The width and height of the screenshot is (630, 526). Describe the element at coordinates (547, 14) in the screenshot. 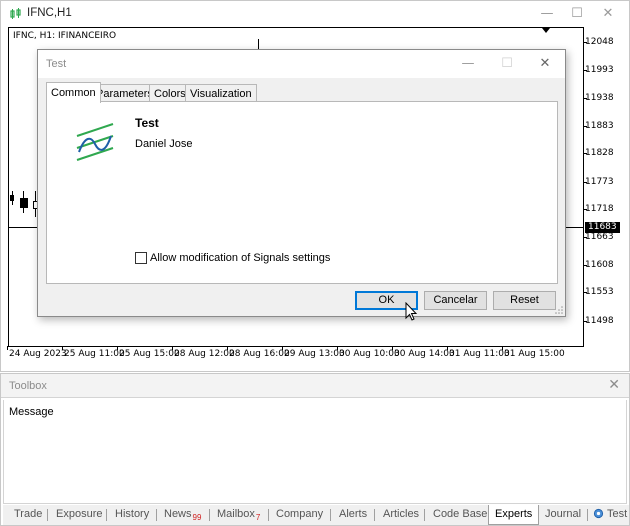

I see `chart-minimize-button: —` at that location.